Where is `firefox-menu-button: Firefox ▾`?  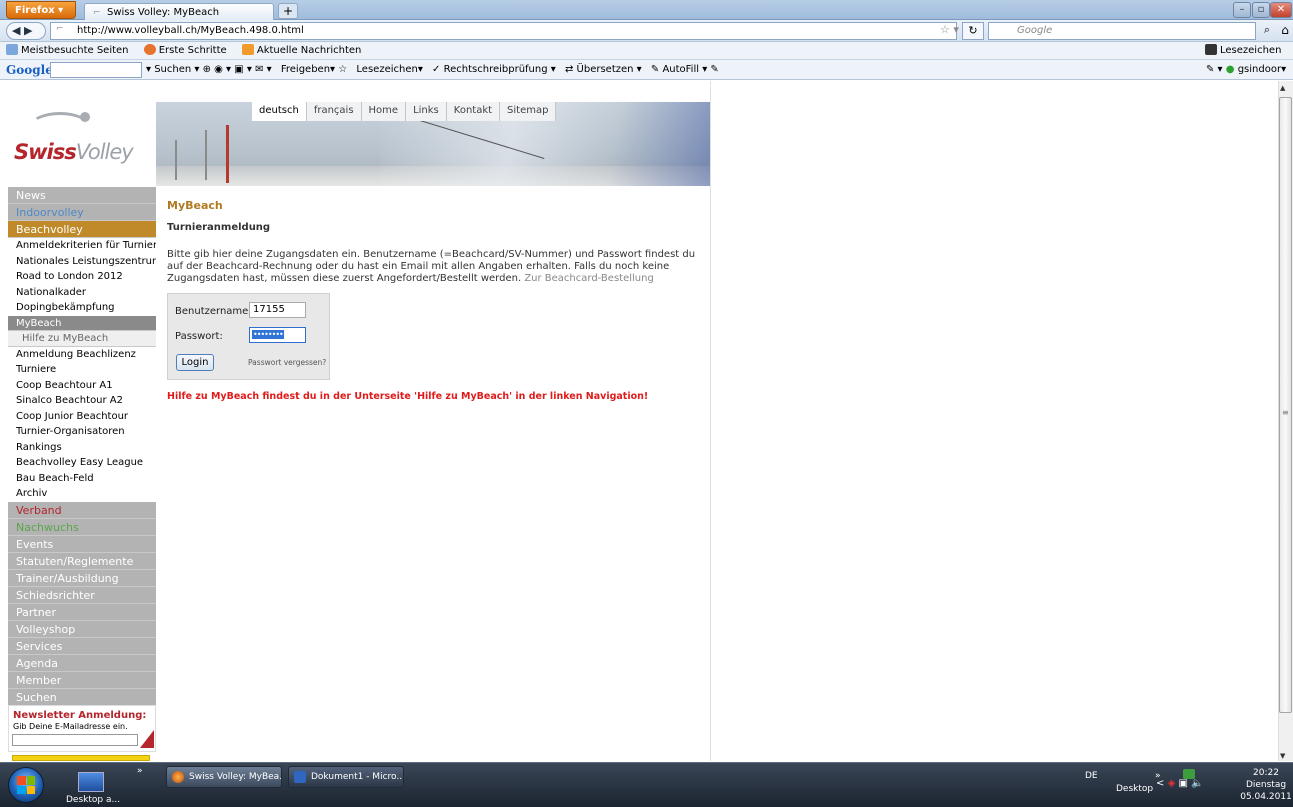 firefox-menu-button: Firefox ▾ is located at coordinates (41, 10).